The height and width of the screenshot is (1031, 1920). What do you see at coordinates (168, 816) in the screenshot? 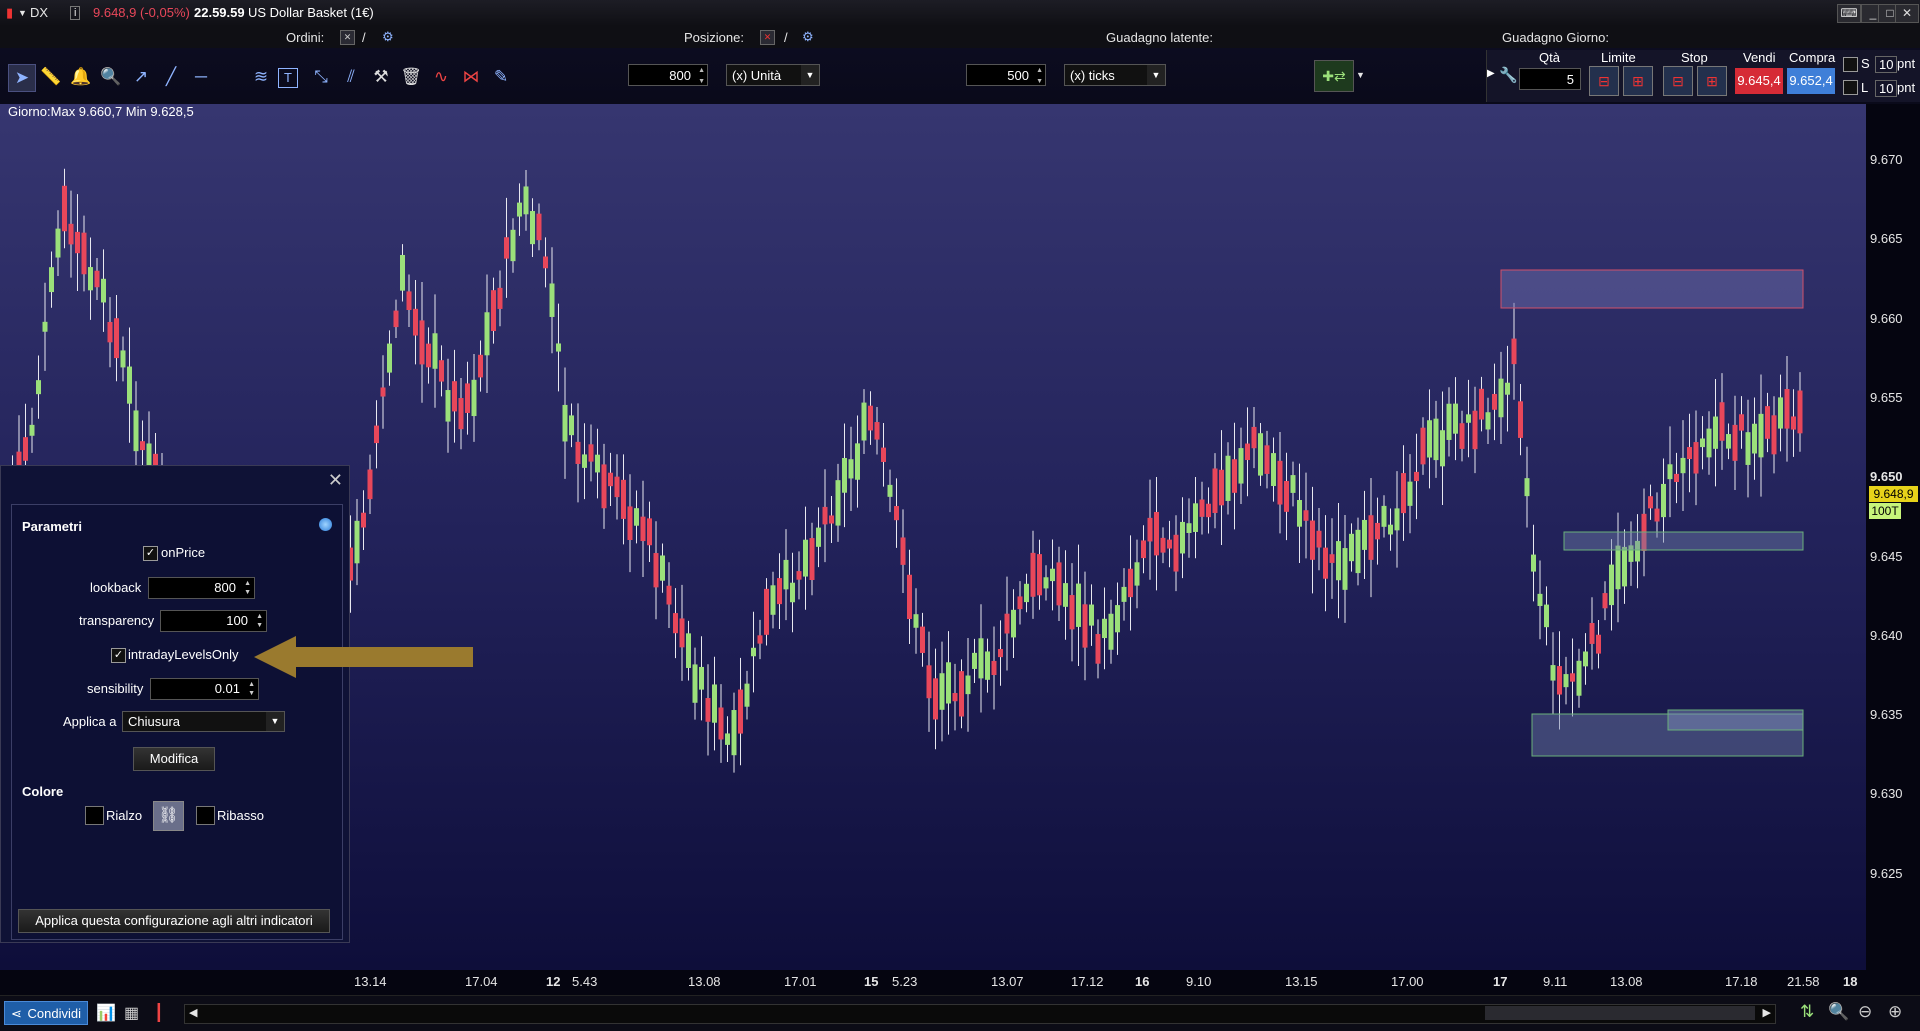
I see `link-colors-icon: ⛓` at bounding box center [168, 816].